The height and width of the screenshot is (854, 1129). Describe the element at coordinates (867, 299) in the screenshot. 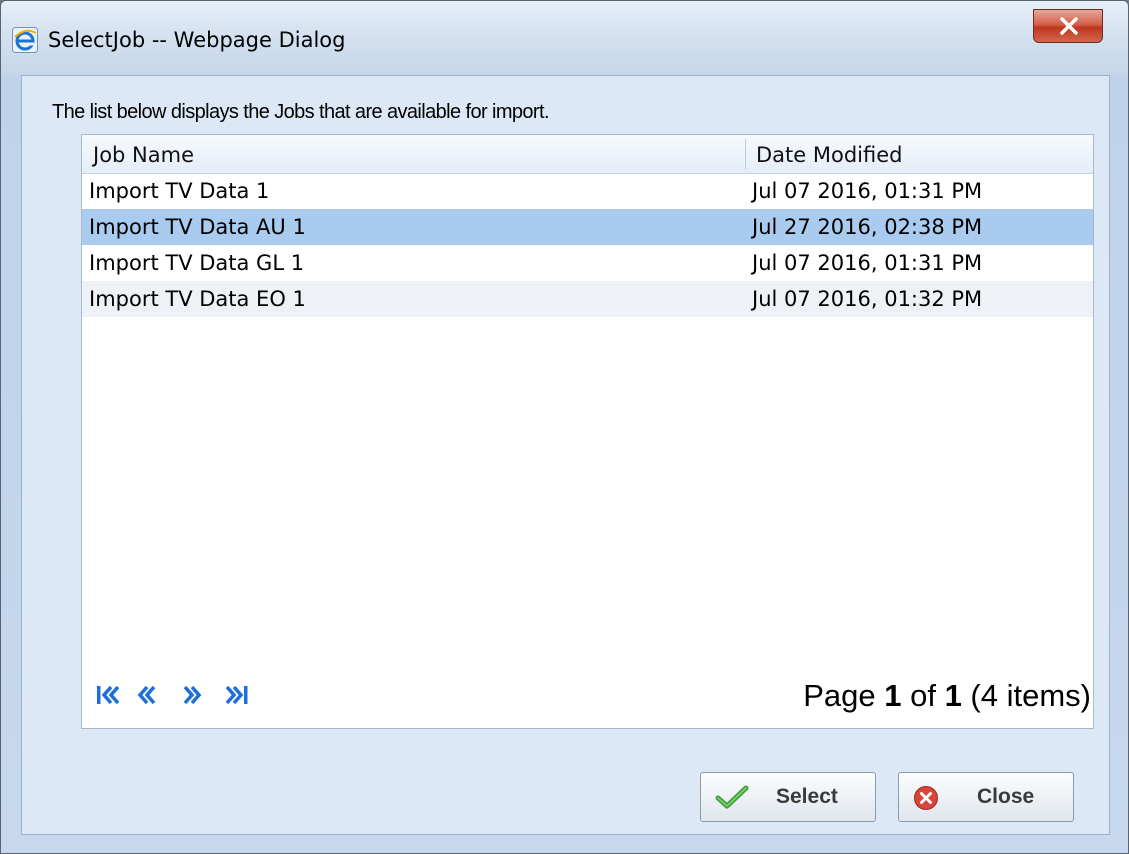

I see `date-modified-cell: Jul 07 2016, 01:32 PM` at that location.